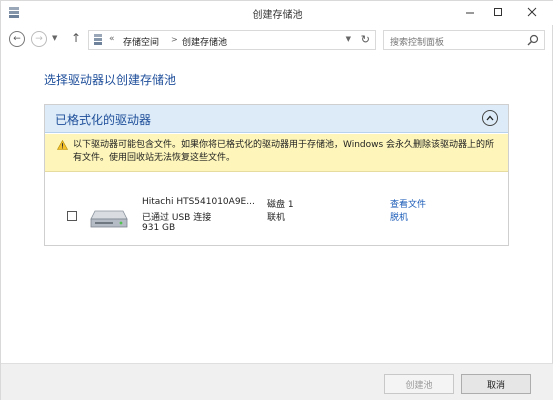 This screenshot has width=553, height=400. What do you see at coordinates (348, 39) in the screenshot?
I see `address-dropdown-icon: ▼` at bounding box center [348, 39].